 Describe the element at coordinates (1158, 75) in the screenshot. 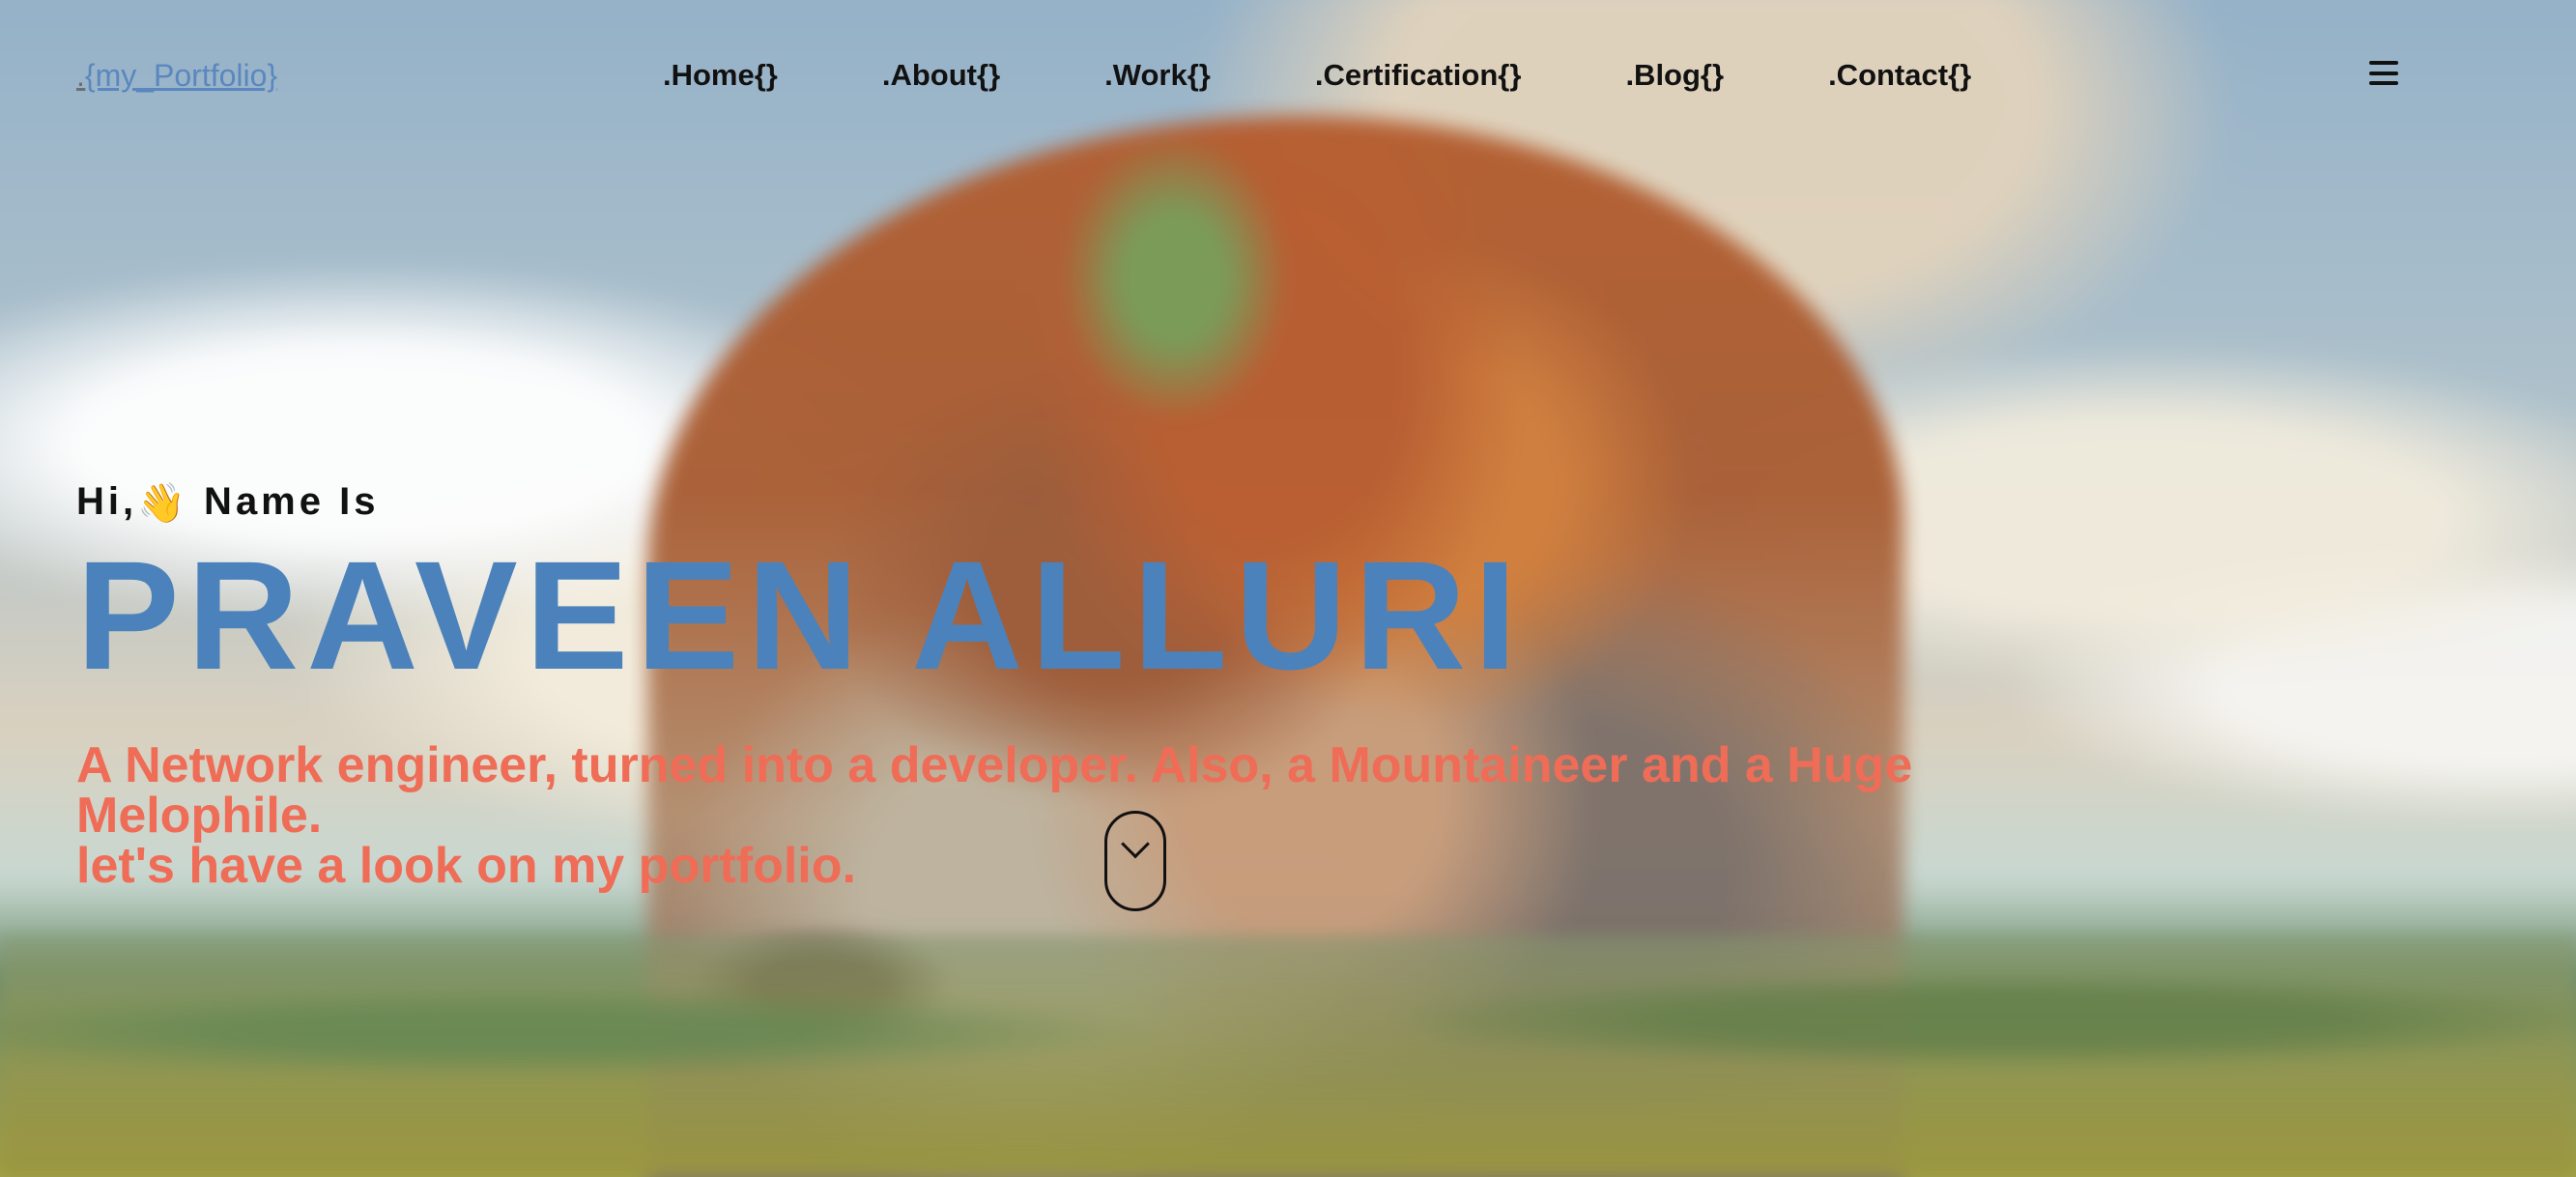

I see `nav-work: .Work{}` at that location.